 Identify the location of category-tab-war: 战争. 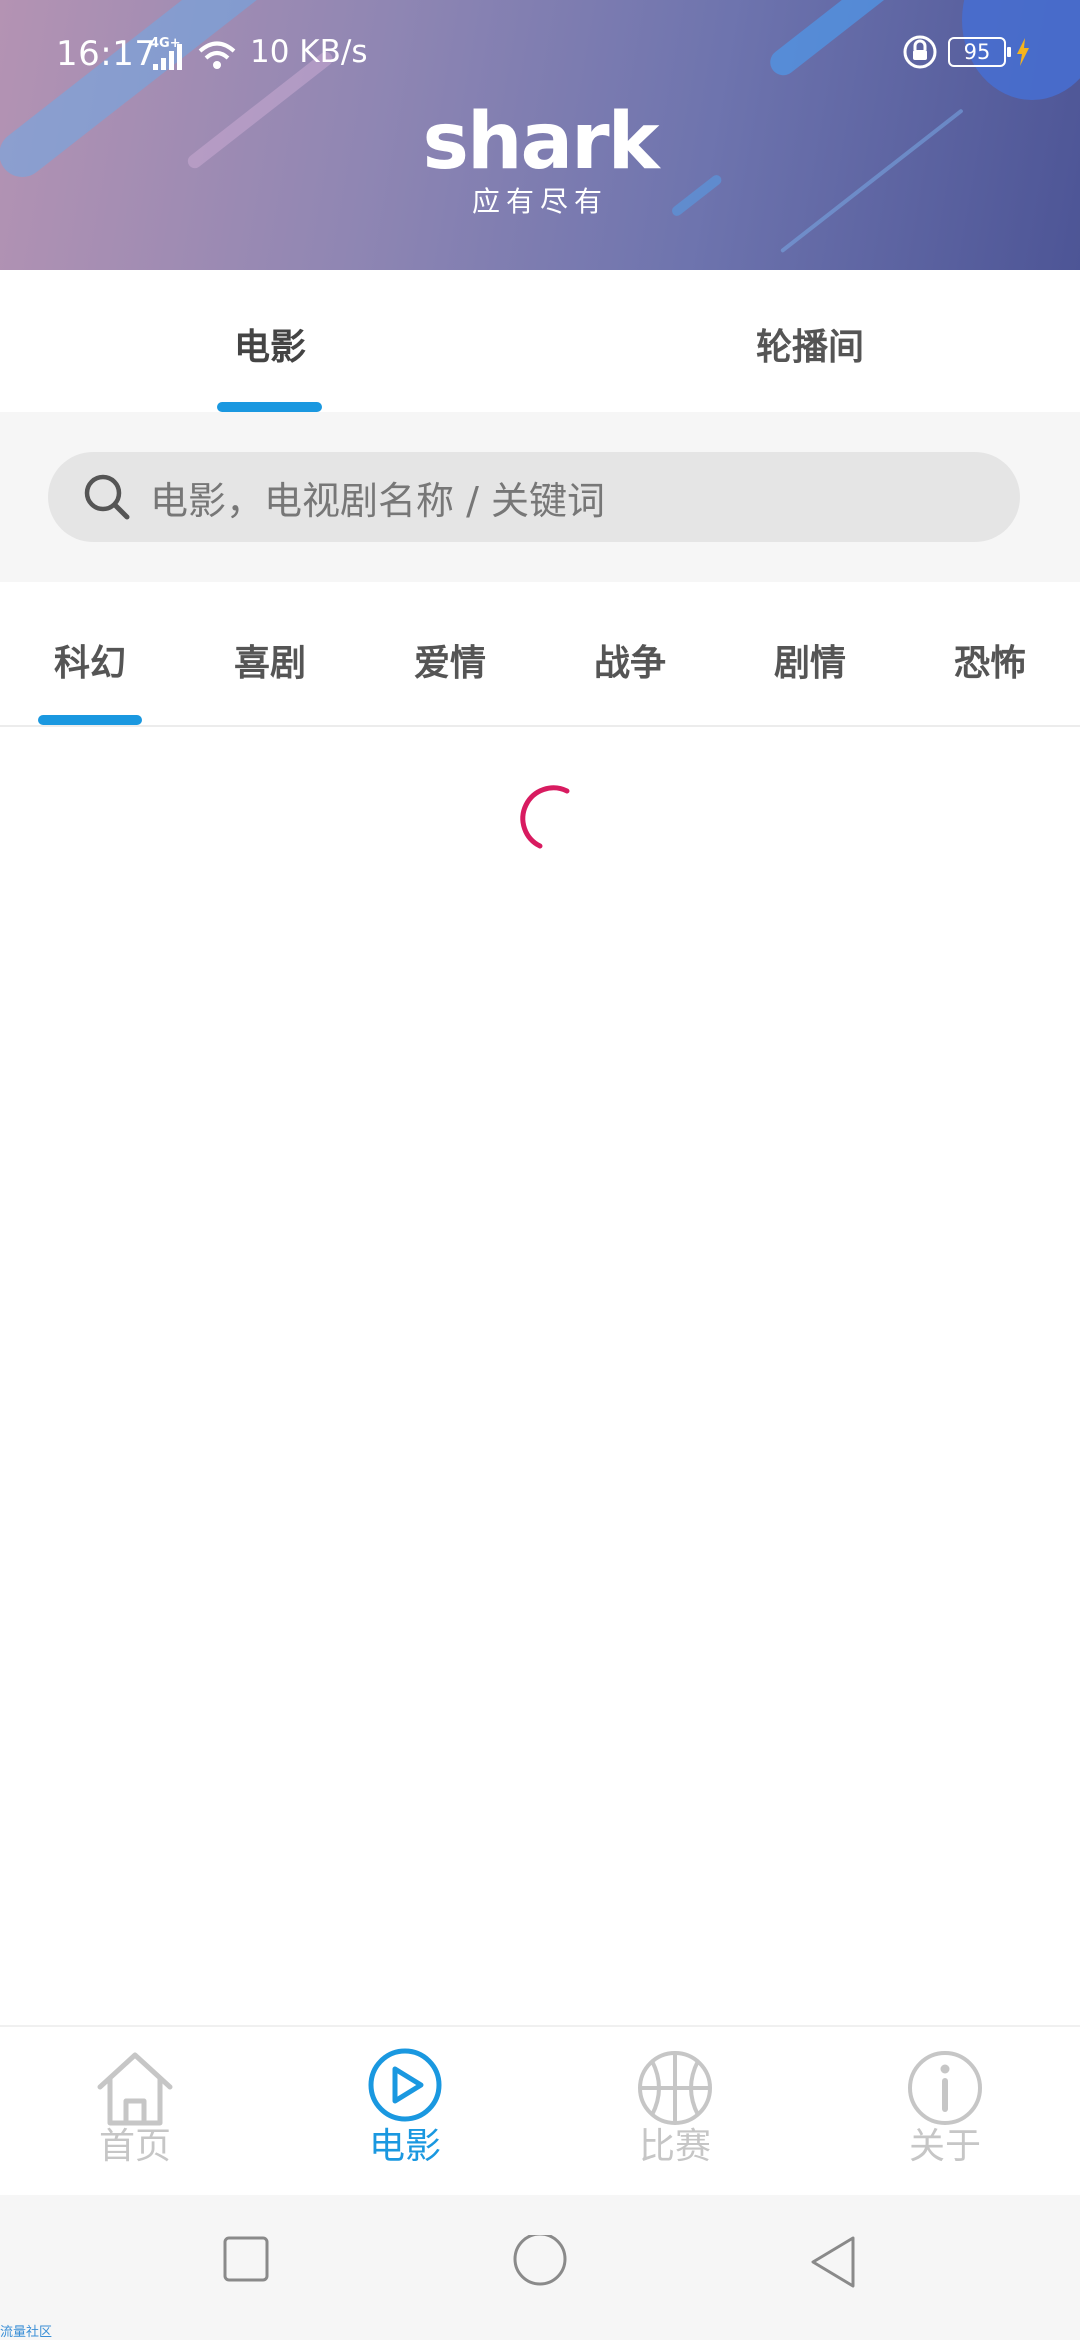
(630, 654).